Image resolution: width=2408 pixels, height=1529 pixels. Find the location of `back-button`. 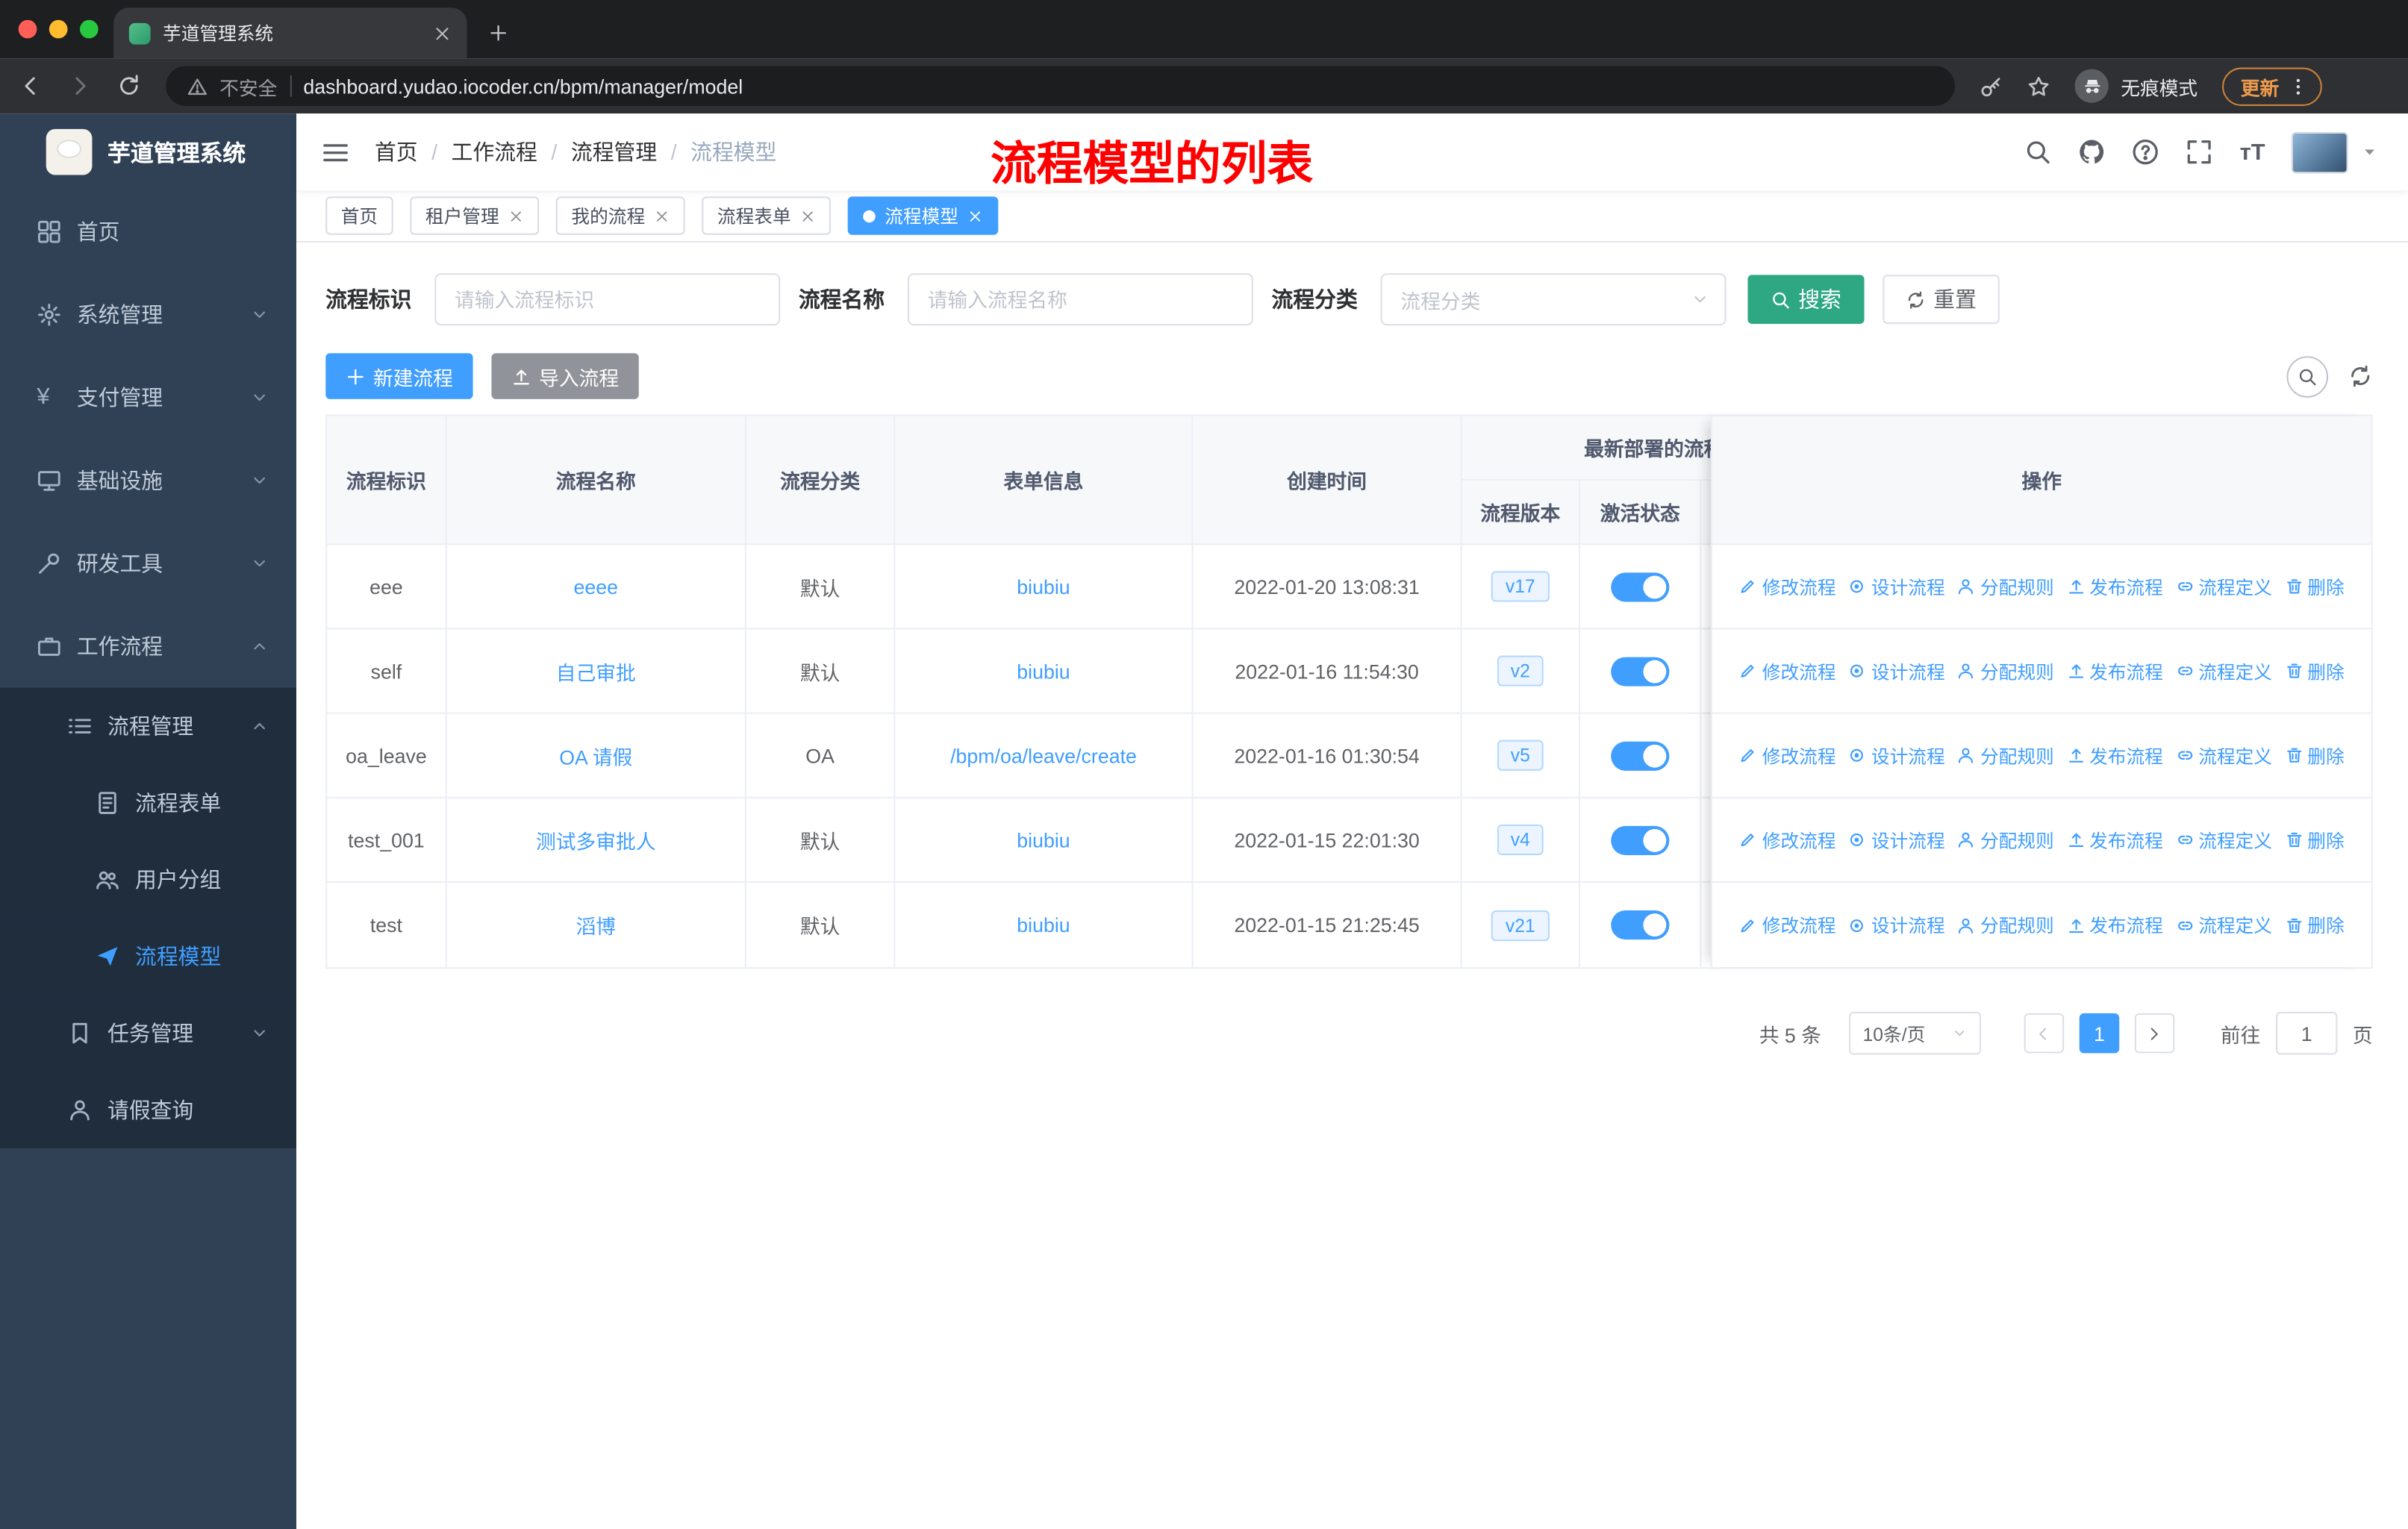

back-button is located at coordinates (31, 86).